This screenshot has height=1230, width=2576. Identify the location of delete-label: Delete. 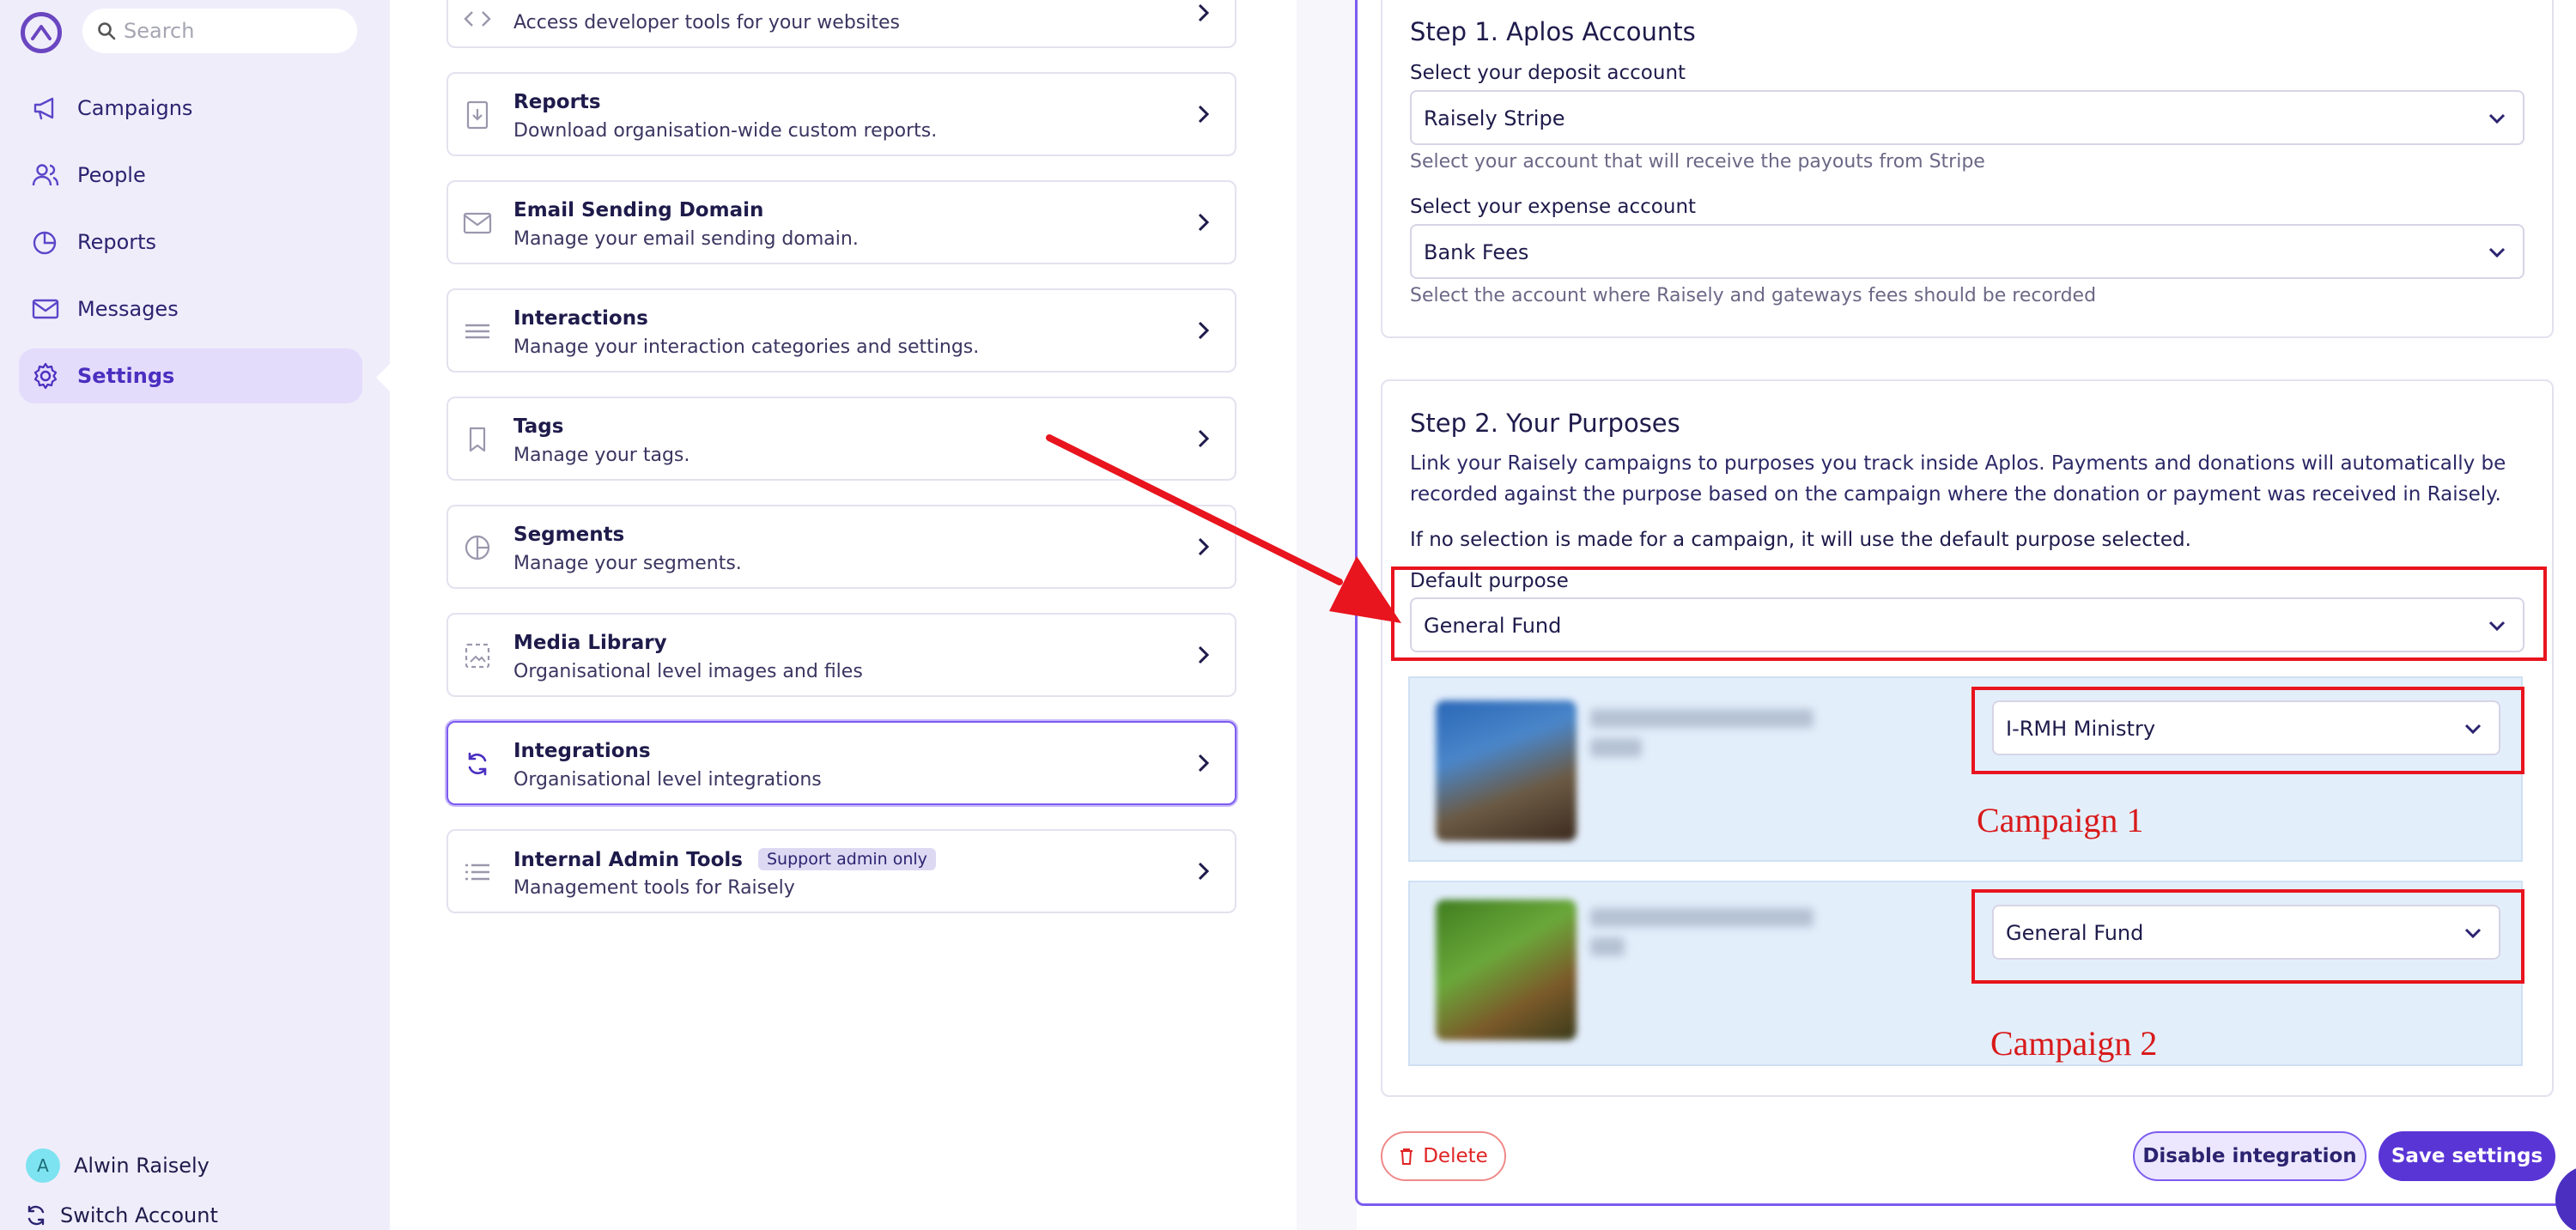
(1455, 1156).